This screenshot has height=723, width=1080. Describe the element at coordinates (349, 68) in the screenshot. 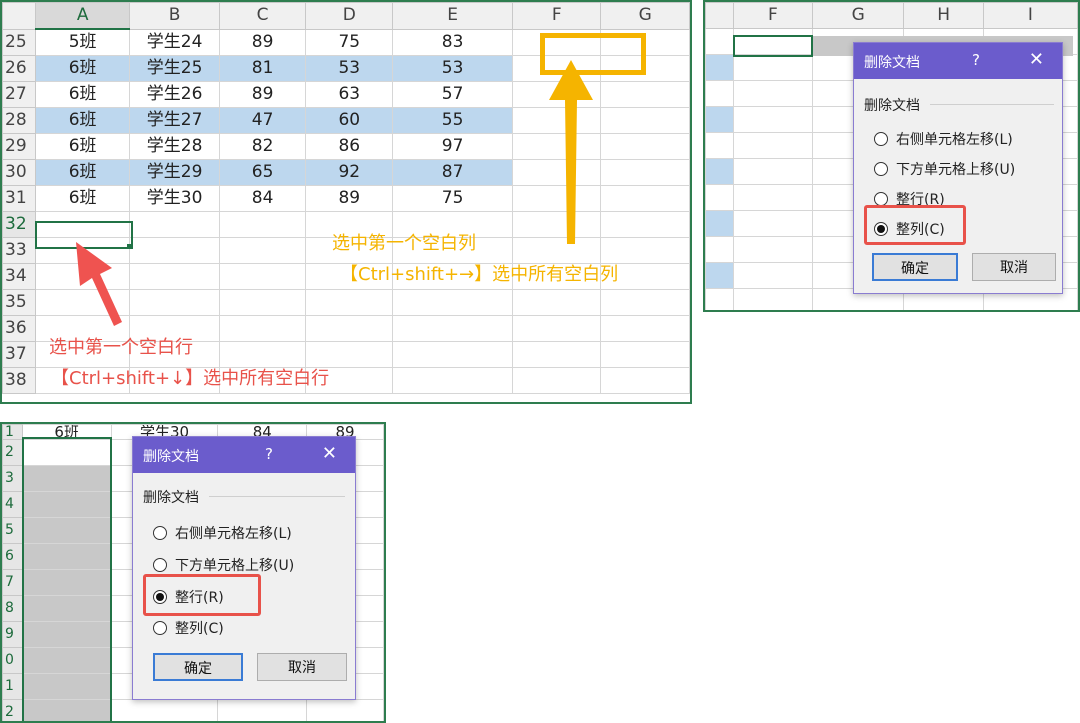

I see `cell-d: 53` at that location.